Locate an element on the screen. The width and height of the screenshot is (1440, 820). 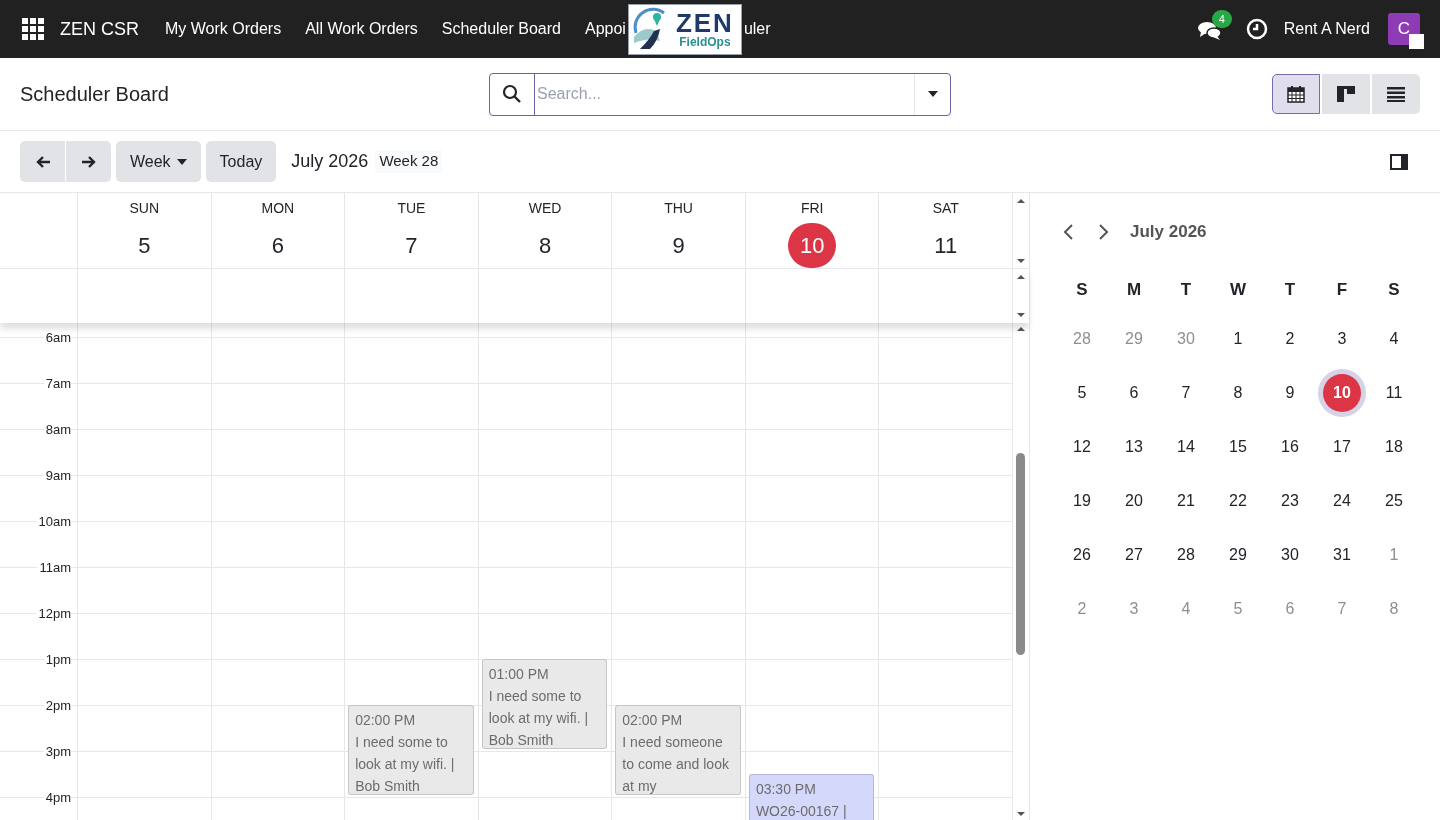
logo-title: ZEN is located at coordinates (704, 23).